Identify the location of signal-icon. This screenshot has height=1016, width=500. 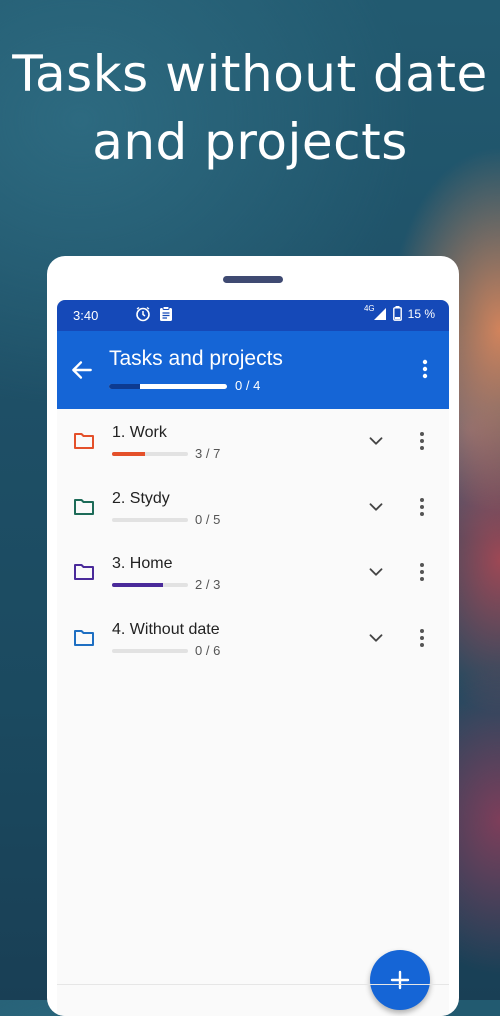
(379, 313).